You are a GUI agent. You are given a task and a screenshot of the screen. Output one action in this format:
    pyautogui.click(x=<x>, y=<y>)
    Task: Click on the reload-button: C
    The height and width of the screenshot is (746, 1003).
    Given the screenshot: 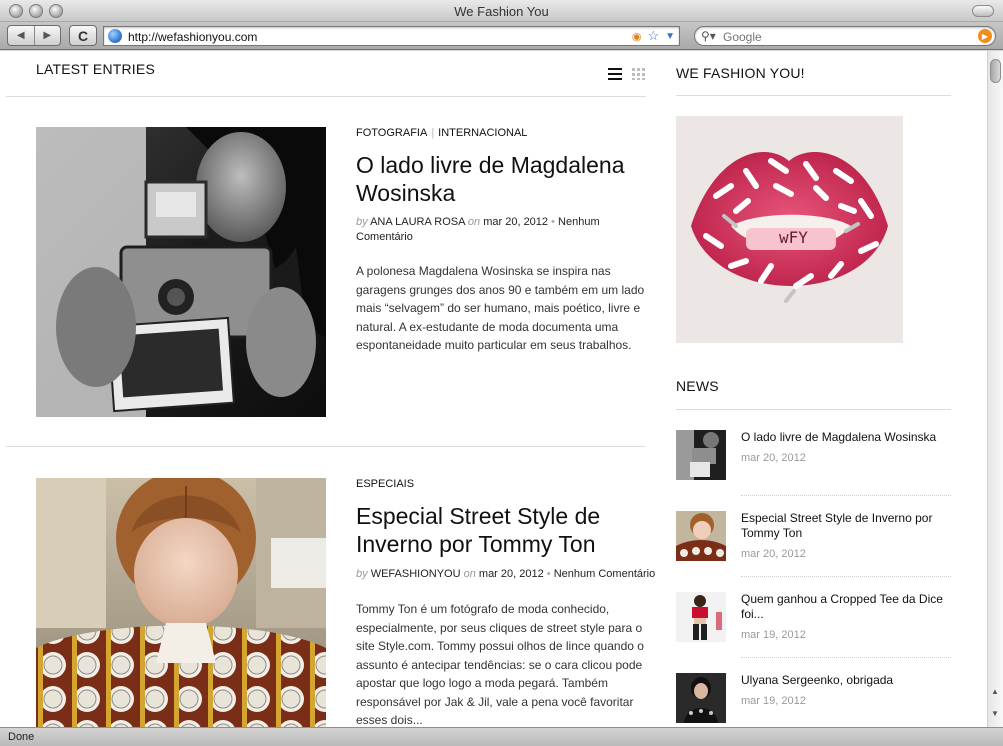 What is the action you would take?
    pyautogui.click(x=83, y=35)
    